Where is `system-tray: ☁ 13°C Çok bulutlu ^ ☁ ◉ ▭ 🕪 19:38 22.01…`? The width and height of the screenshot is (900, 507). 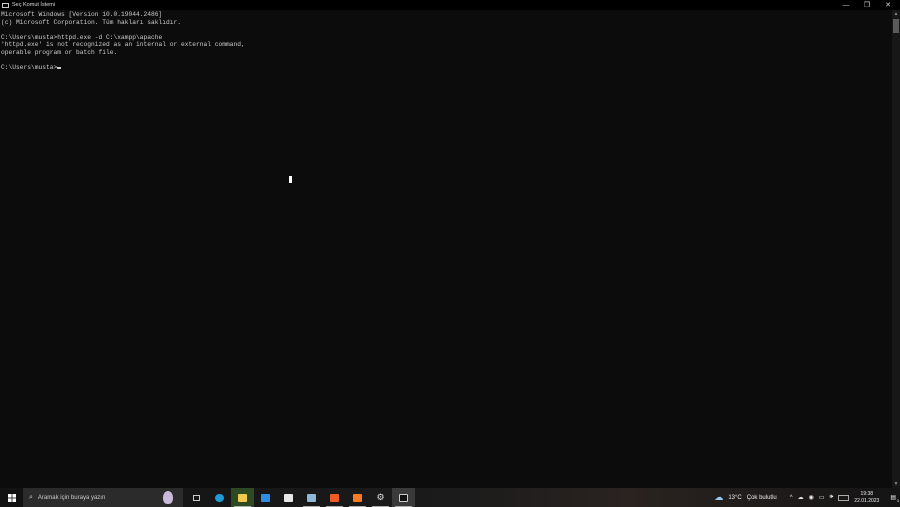
system-tray: ☁ 13°C Çok bulutlu ^ ☁ ◉ ▭ 🕪 19:38 22.01… is located at coordinates (807, 497).